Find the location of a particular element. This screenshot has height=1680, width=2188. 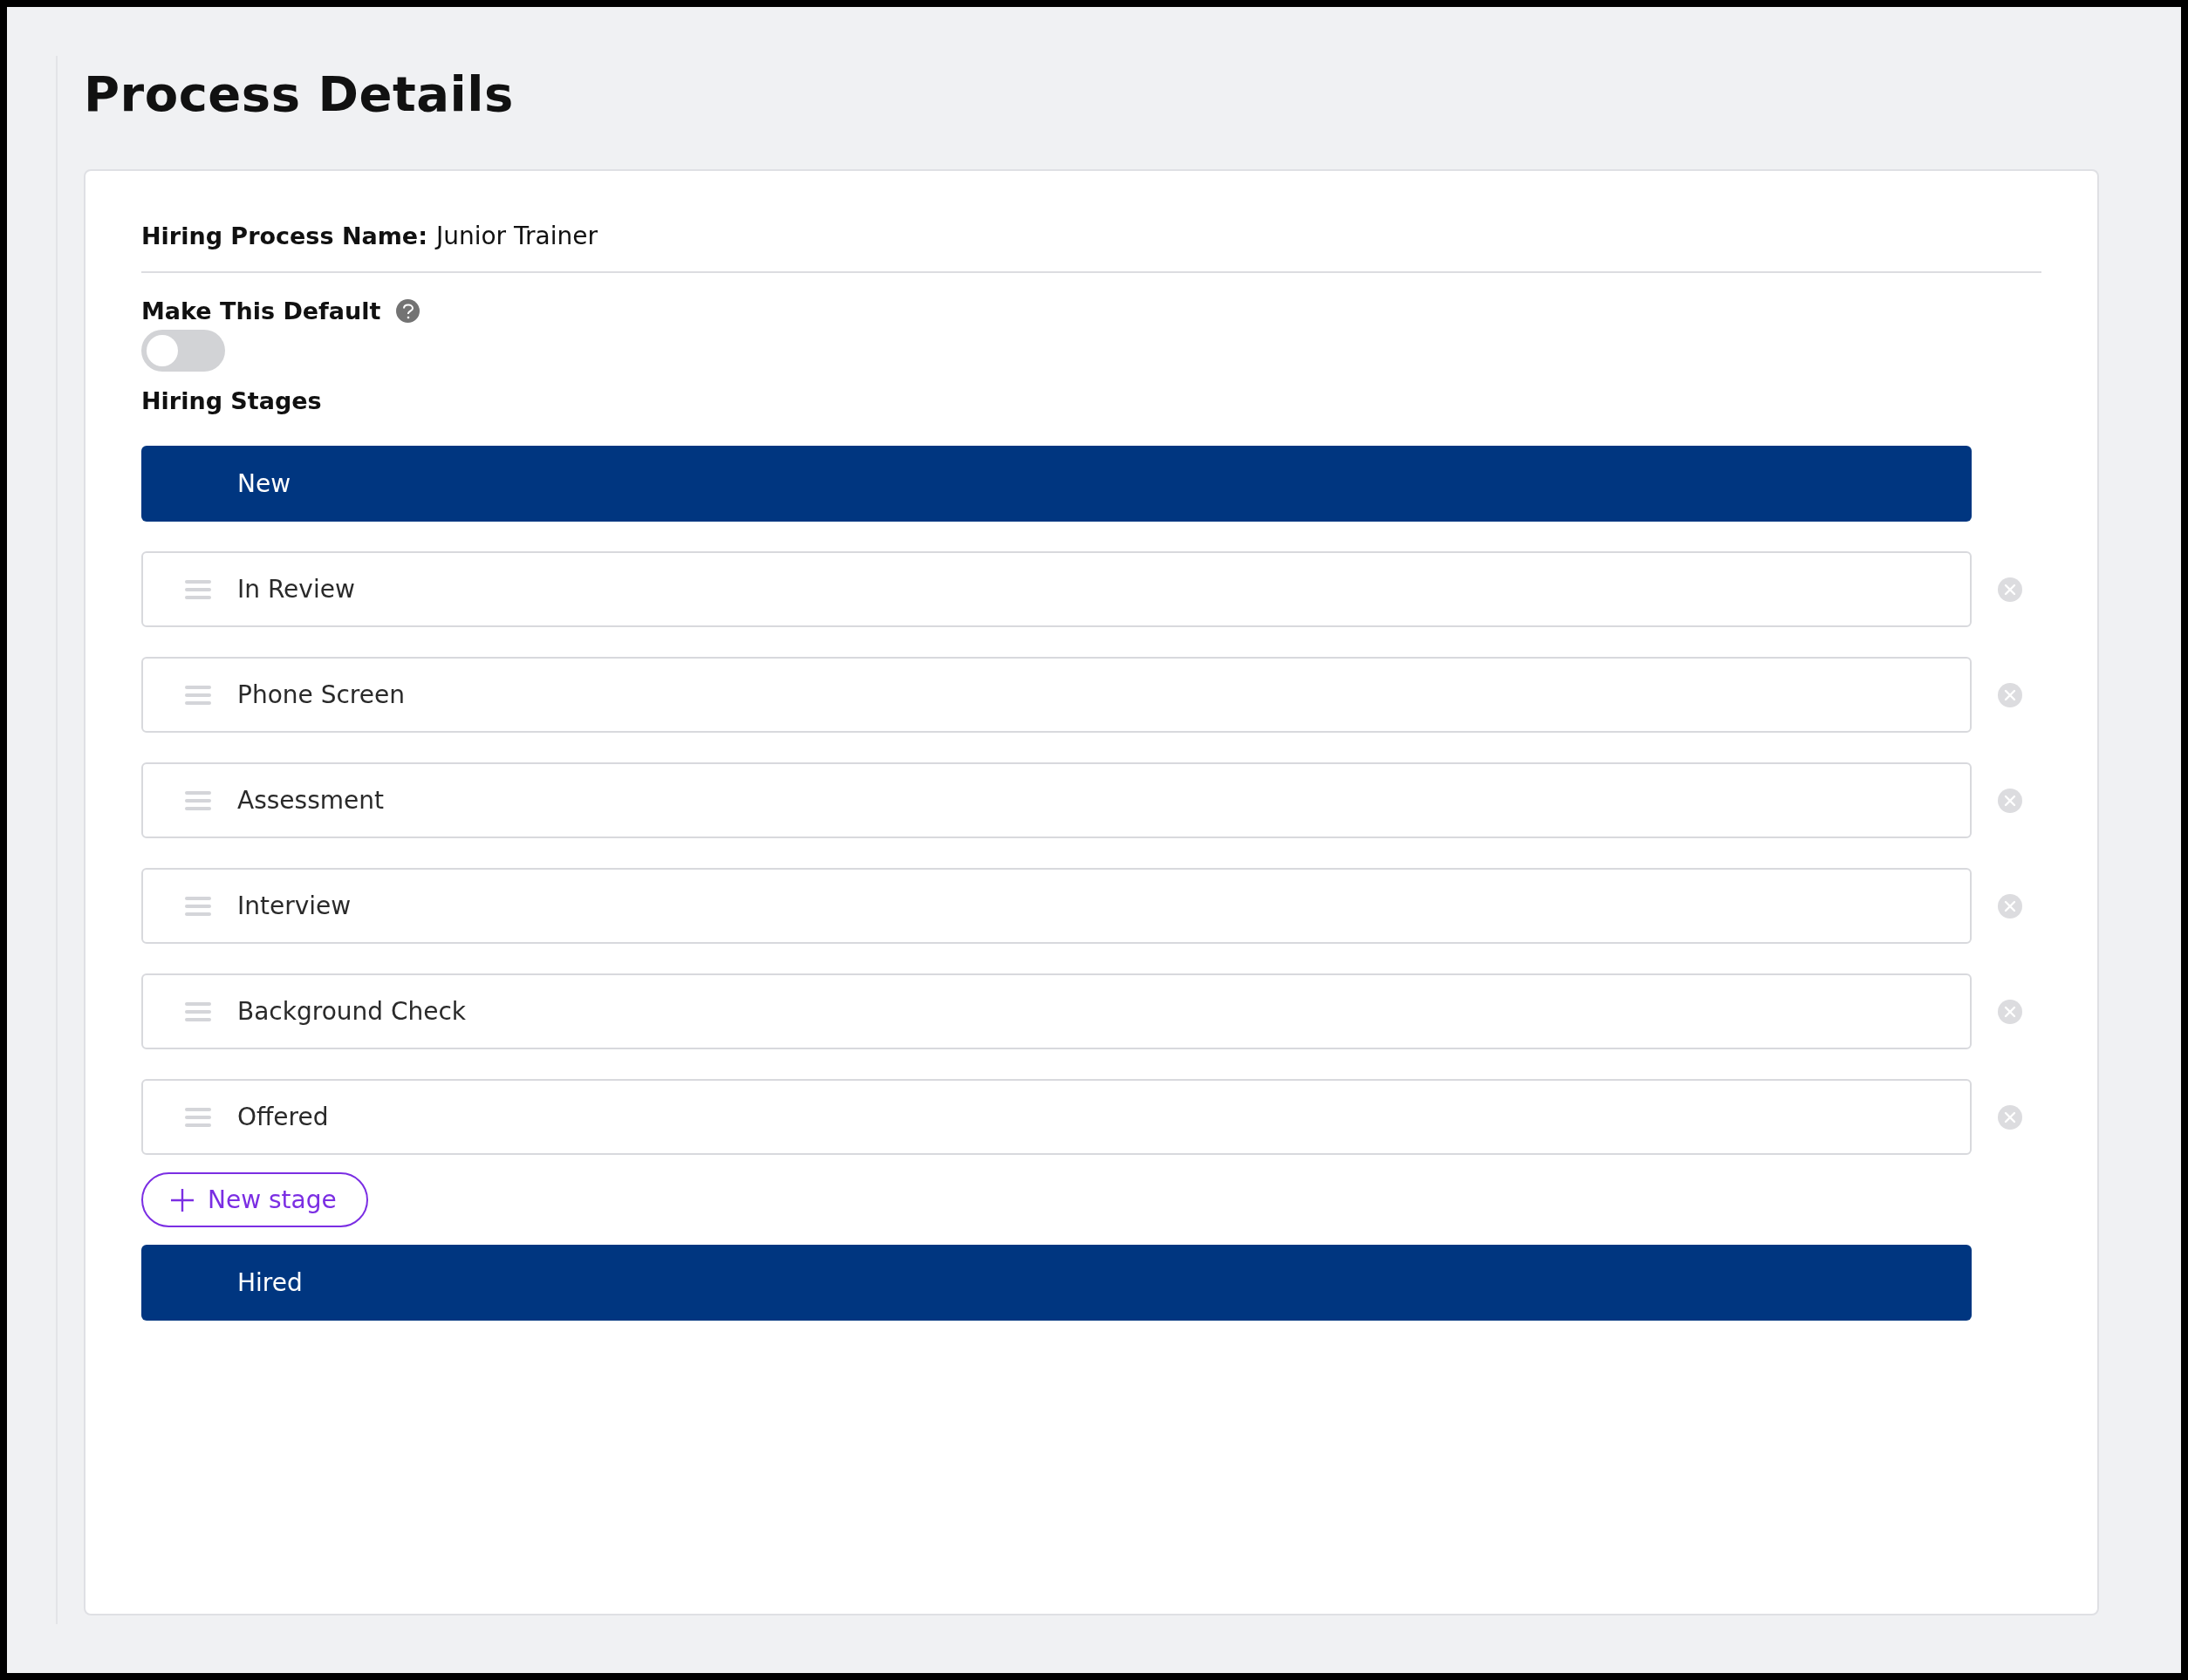

stage-name: Assessment is located at coordinates (310, 800).